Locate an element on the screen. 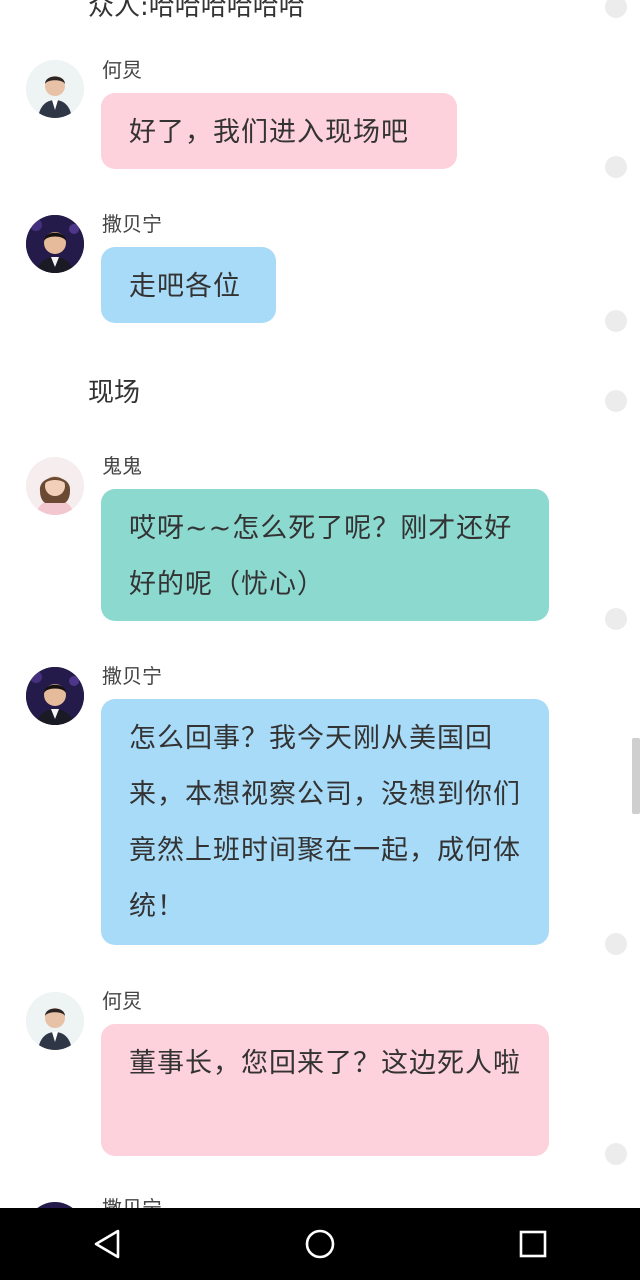  recents-button is located at coordinates (533, 1244).